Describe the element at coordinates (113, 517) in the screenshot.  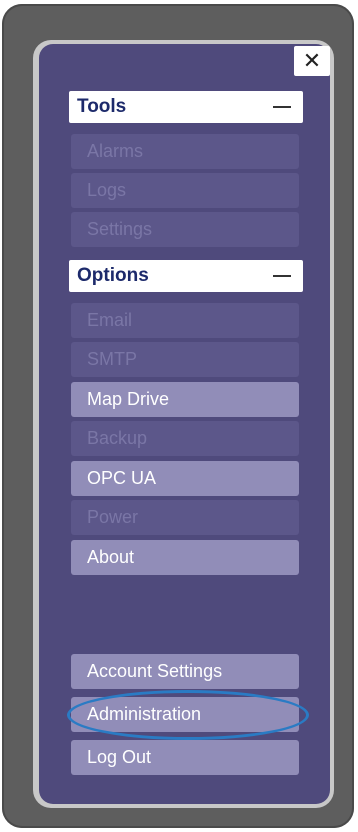
I see `menu-item-label: Power` at that location.